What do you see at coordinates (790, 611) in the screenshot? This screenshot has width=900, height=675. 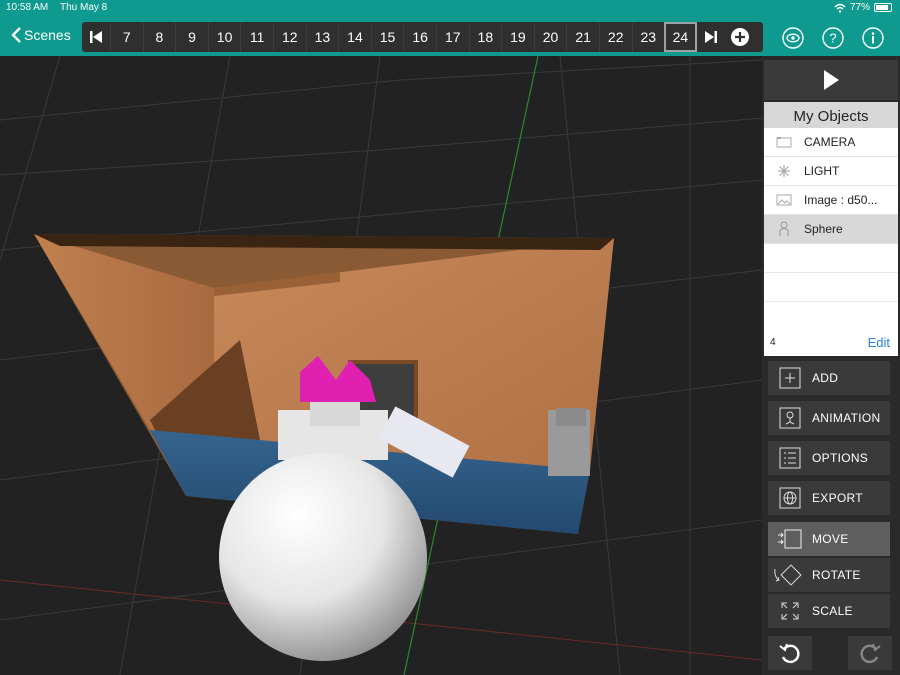 I see `expand-icon` at bounding box center [790, 611].